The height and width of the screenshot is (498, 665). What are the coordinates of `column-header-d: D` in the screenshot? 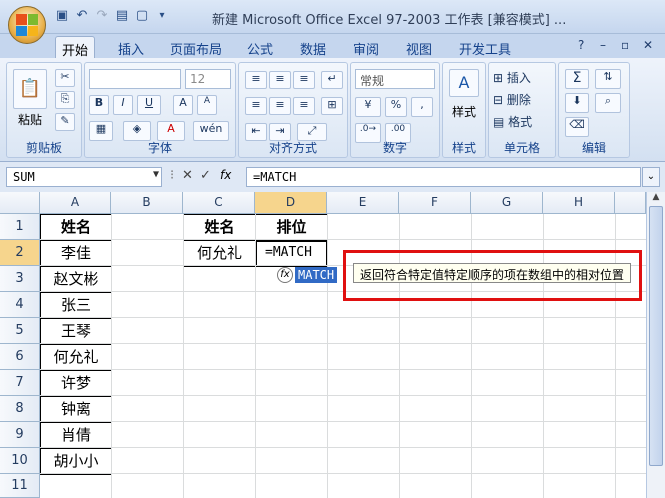 It's located at (291, 203).